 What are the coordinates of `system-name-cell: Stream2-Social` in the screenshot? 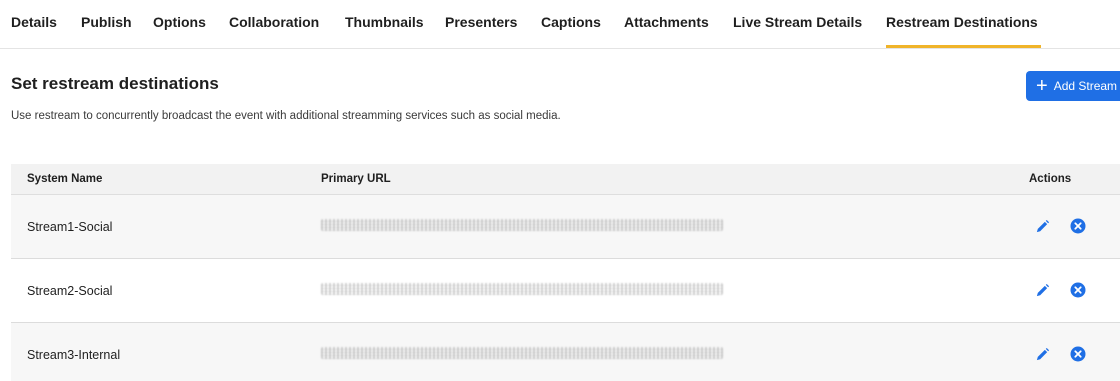 It's located at (70, 291).